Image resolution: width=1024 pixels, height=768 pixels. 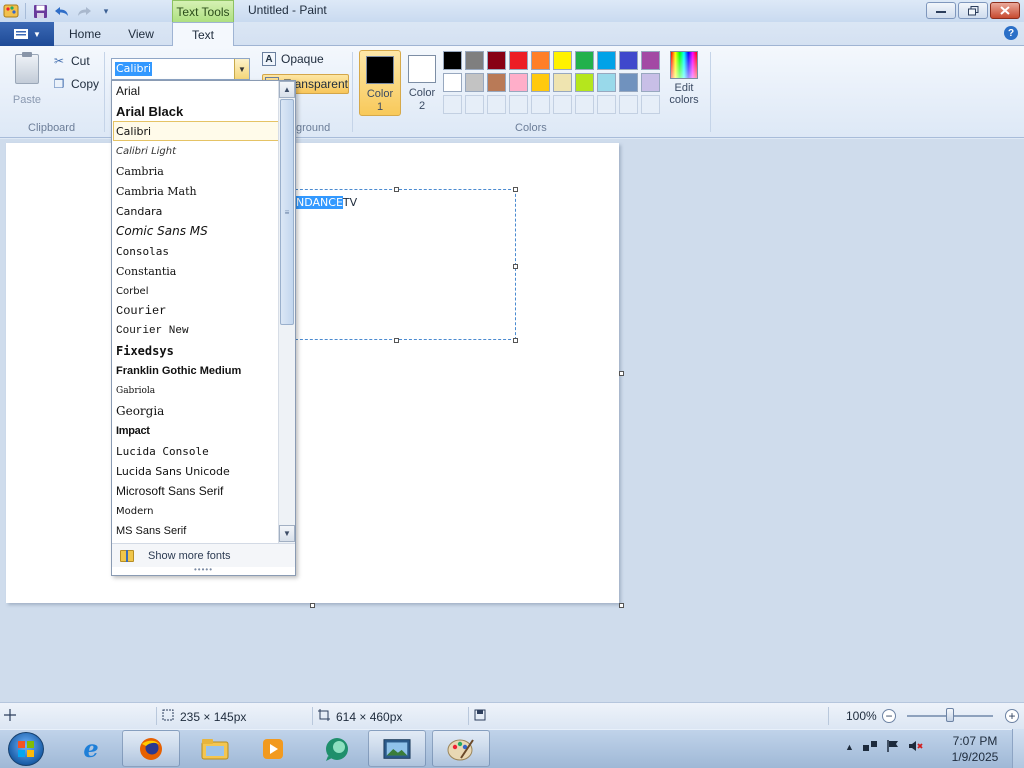 I want to click on font-option: Lucida Console, so click(x=196, y=451).